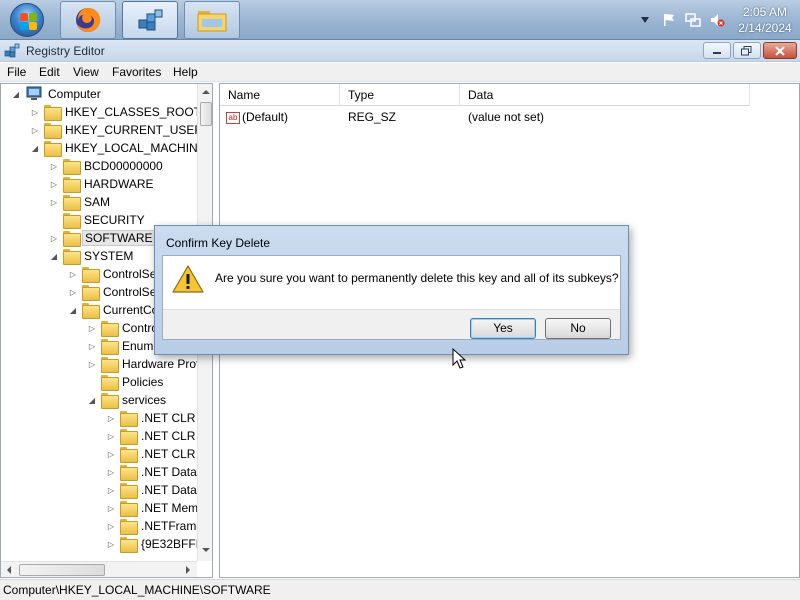 This screenshot has height=600, width=800. What do you see at coordinates (86, 72) in the screenshot?
I see `menu-view: View` at bounding box center [86, 72].